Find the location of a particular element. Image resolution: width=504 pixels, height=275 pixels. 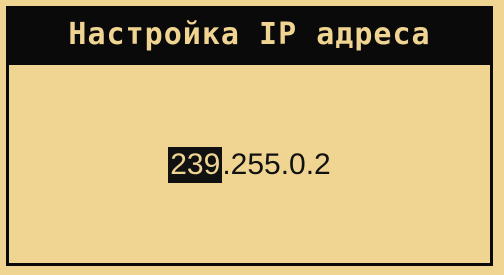

page-title: Настройка IP адреса is located at coordinates (249, 34).